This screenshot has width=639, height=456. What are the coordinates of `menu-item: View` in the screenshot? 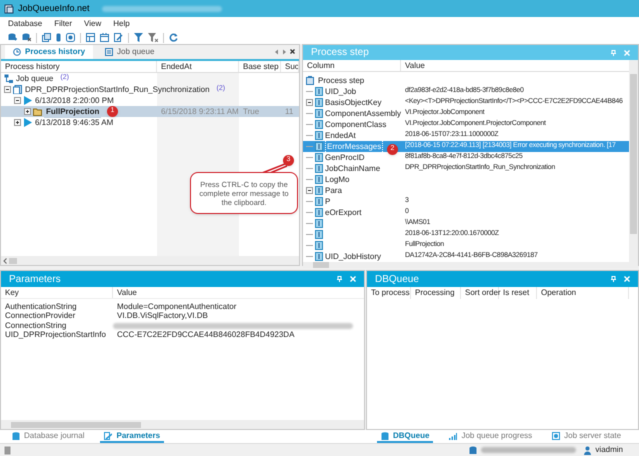 It's located at (93, 24).